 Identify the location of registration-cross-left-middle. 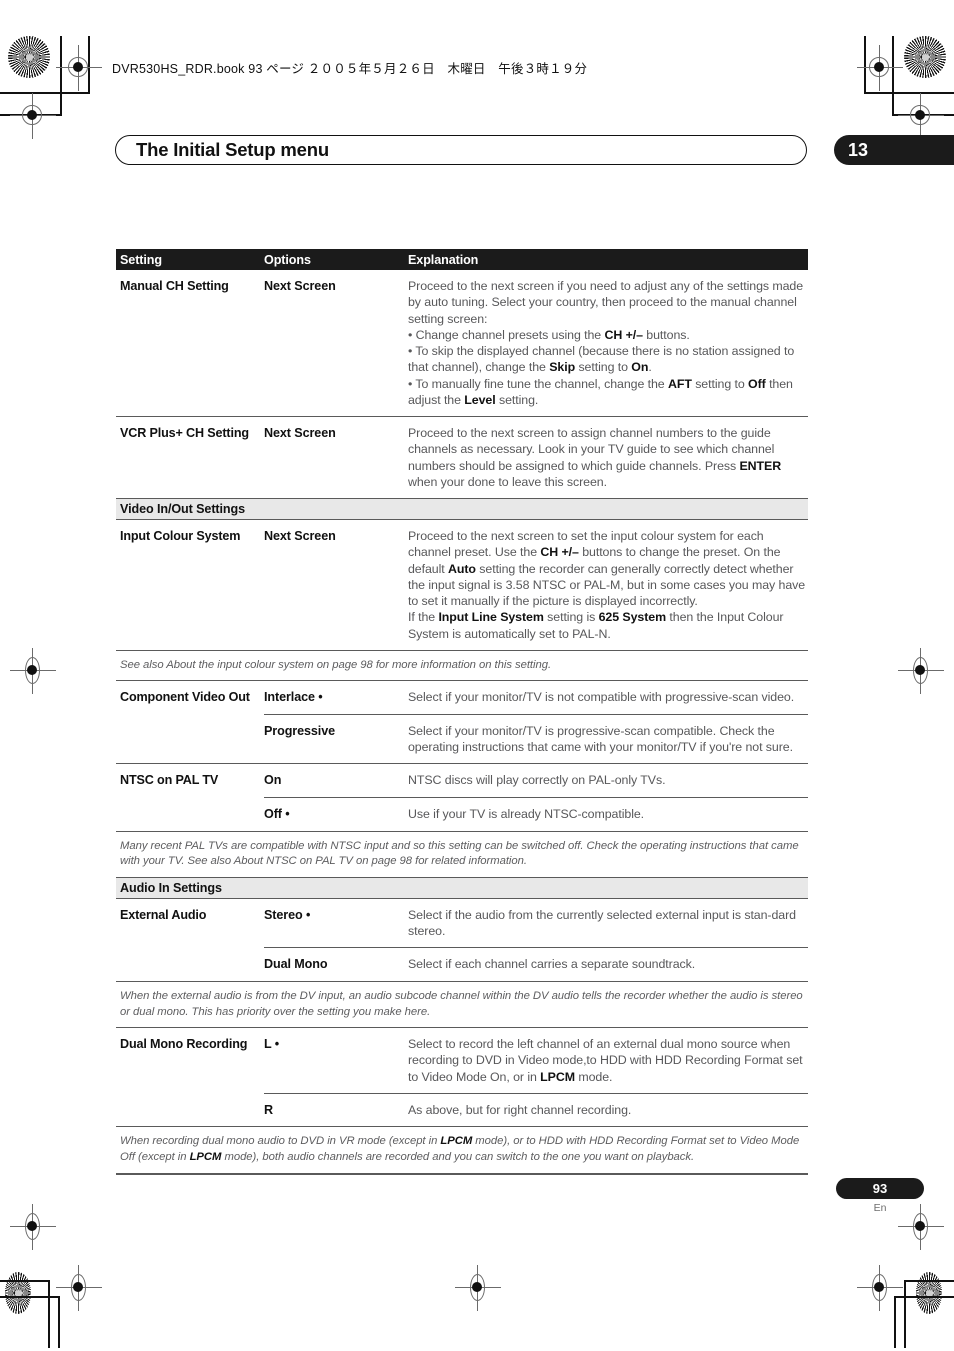
(33, 671).